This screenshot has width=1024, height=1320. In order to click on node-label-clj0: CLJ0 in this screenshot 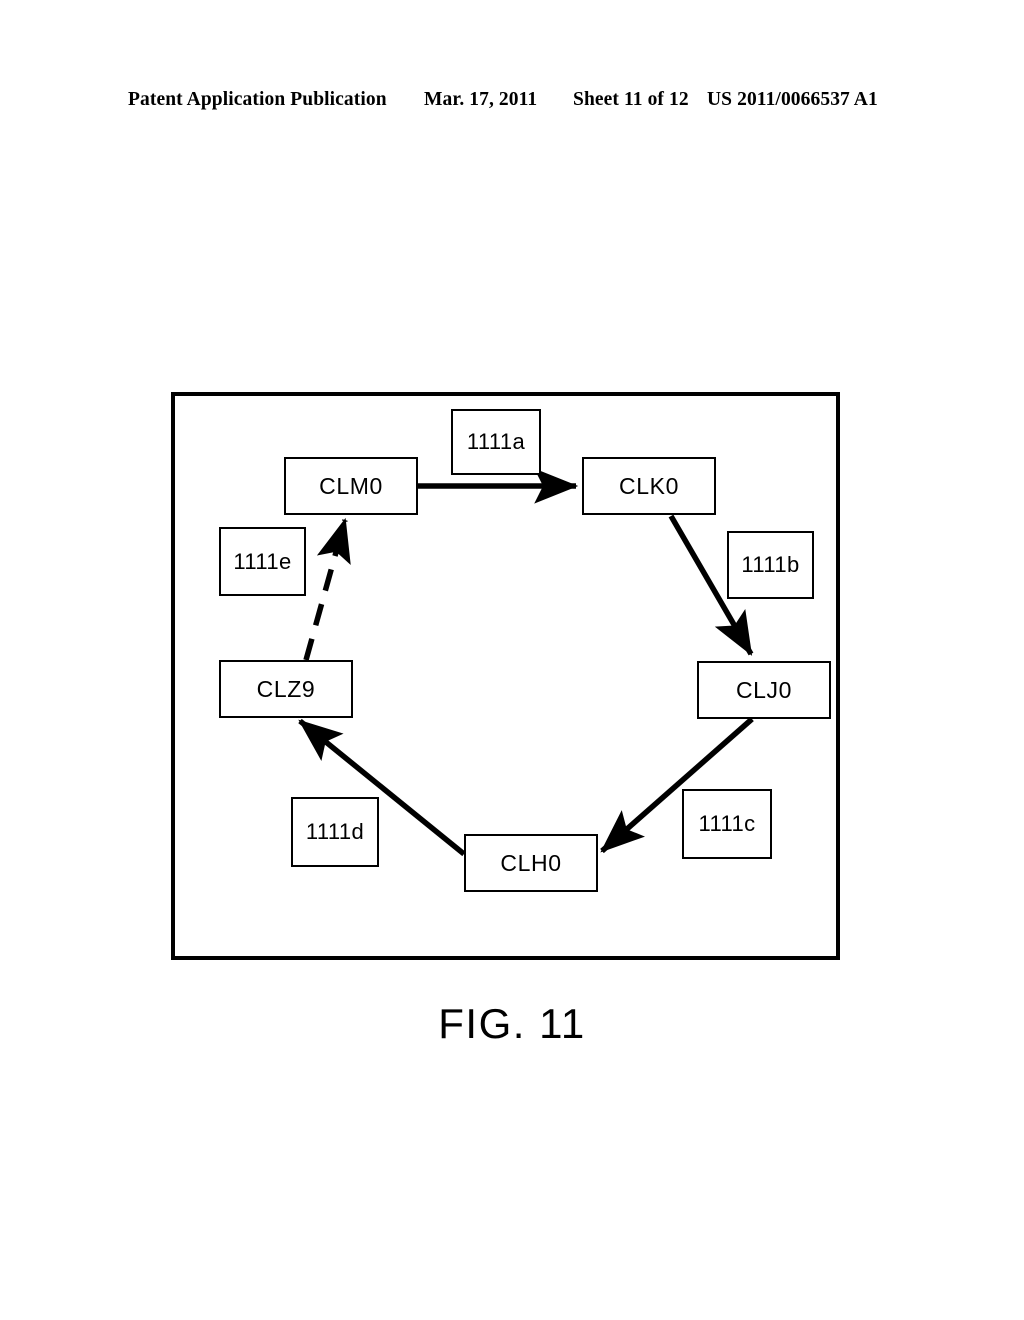, I will do `click(764, 689)`.